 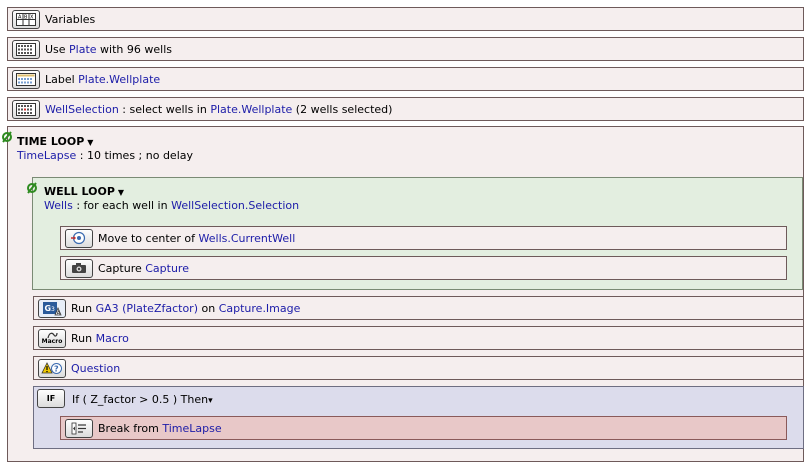 I want to click on run-ga3-middle: on, so click(x=208, y=308).